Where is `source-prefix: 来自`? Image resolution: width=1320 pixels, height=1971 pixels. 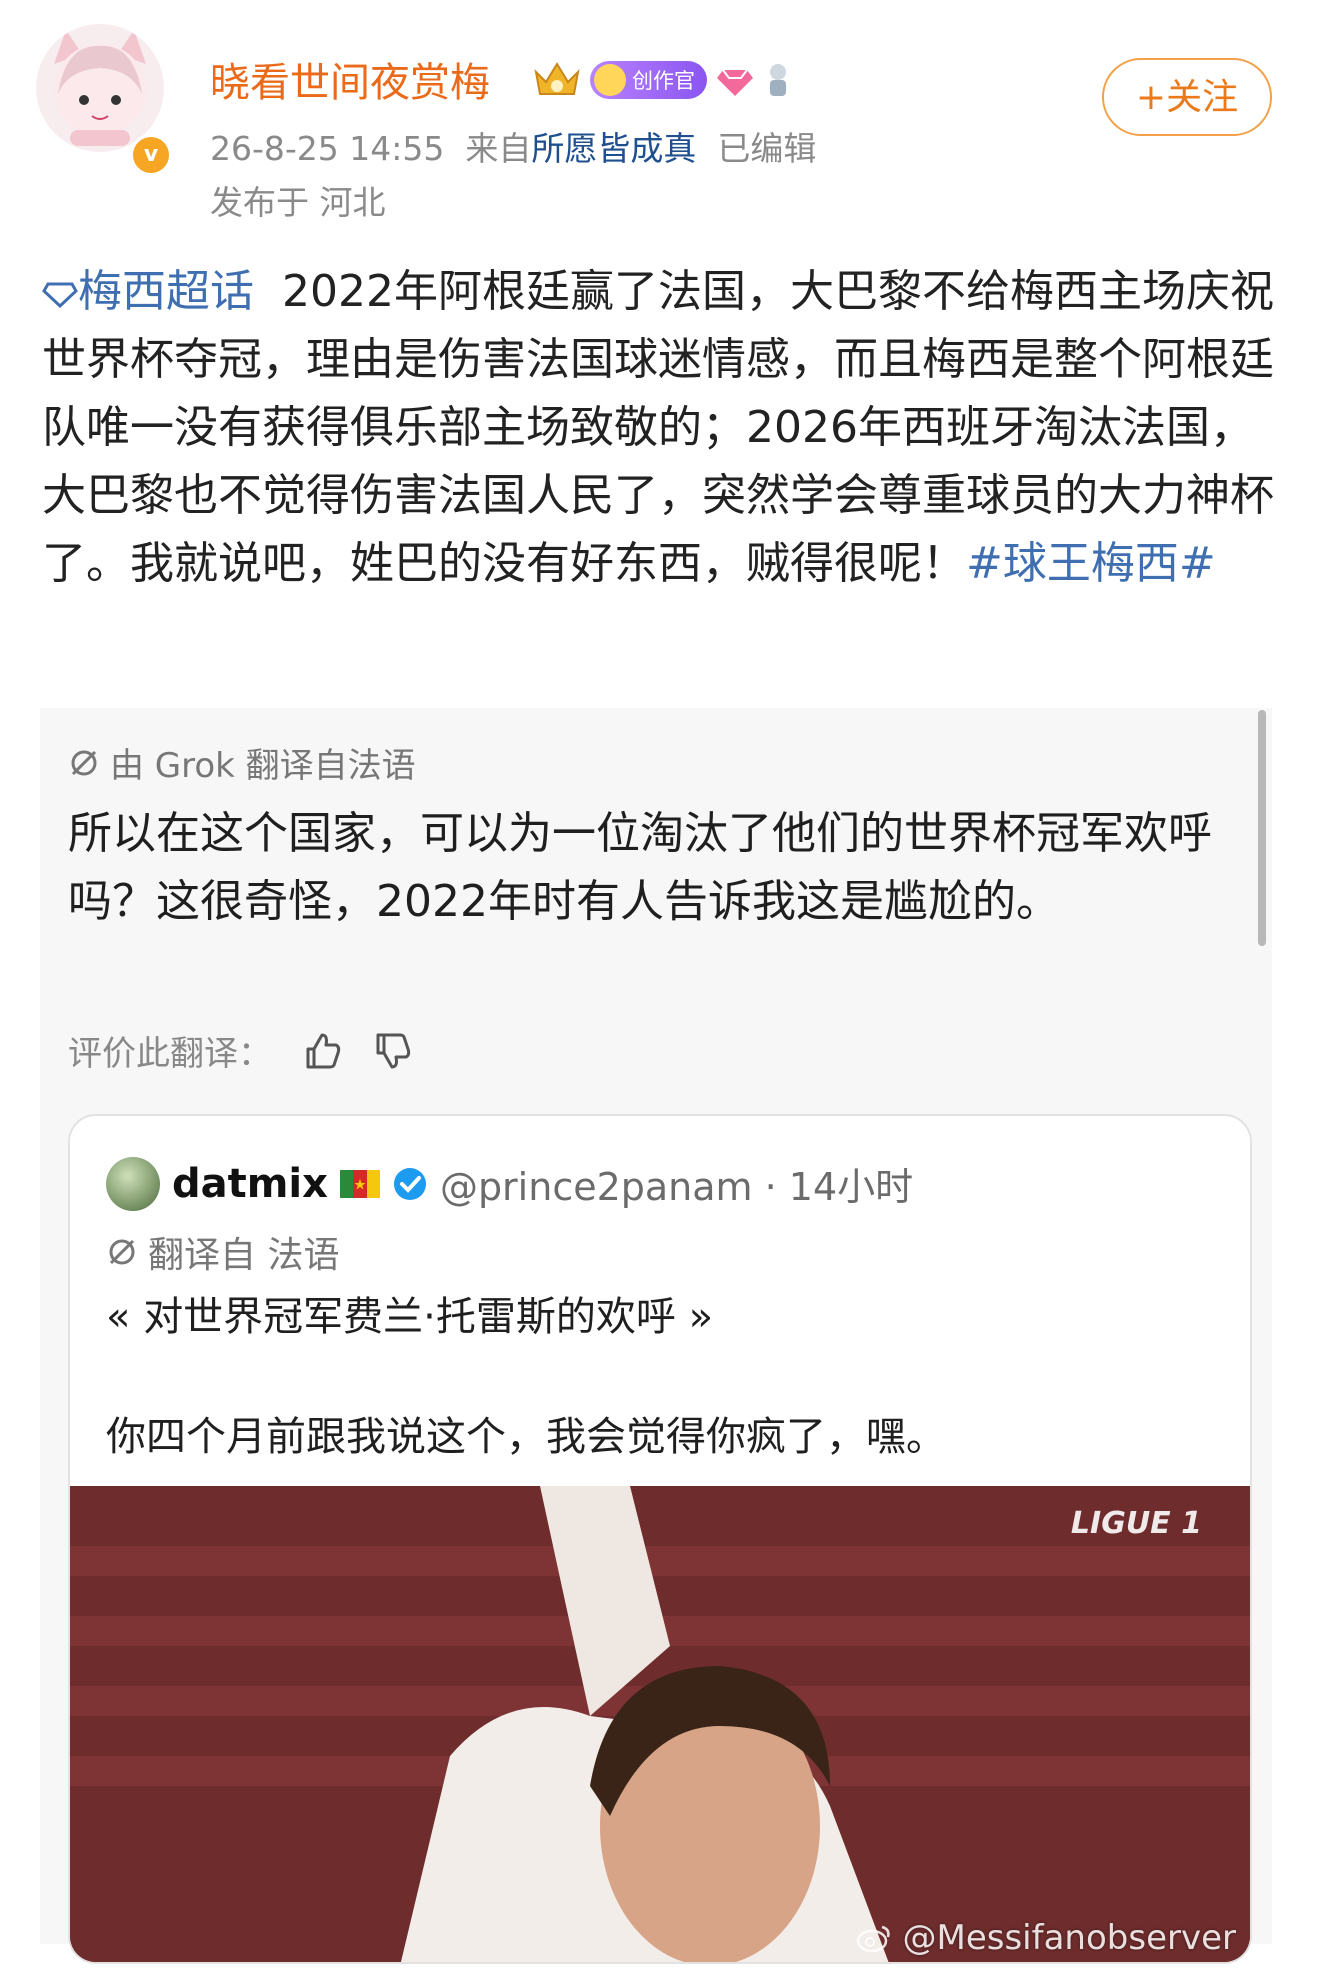 source-prefix: 来自 is located at coordinates (498, 148).